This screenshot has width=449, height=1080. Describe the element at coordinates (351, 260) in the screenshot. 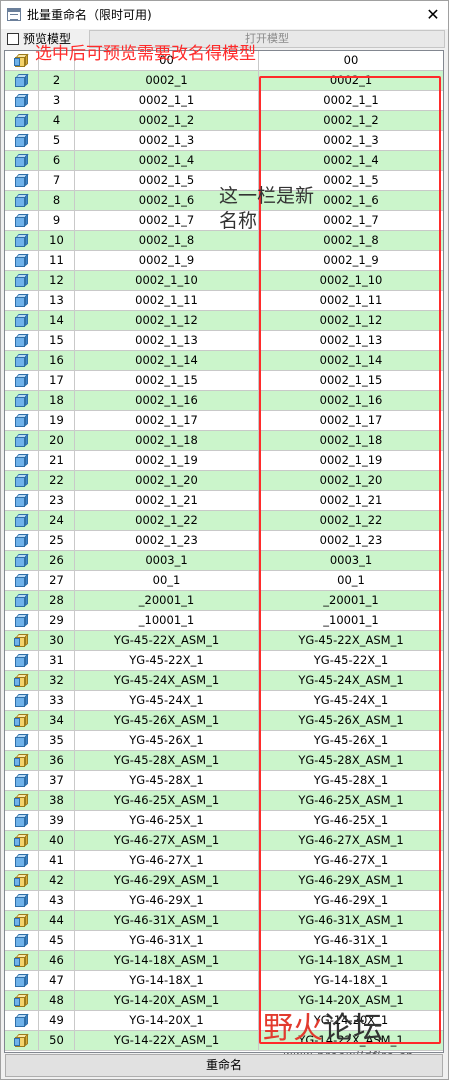

I see `new-name-cell: 0002_1_9` at that location.